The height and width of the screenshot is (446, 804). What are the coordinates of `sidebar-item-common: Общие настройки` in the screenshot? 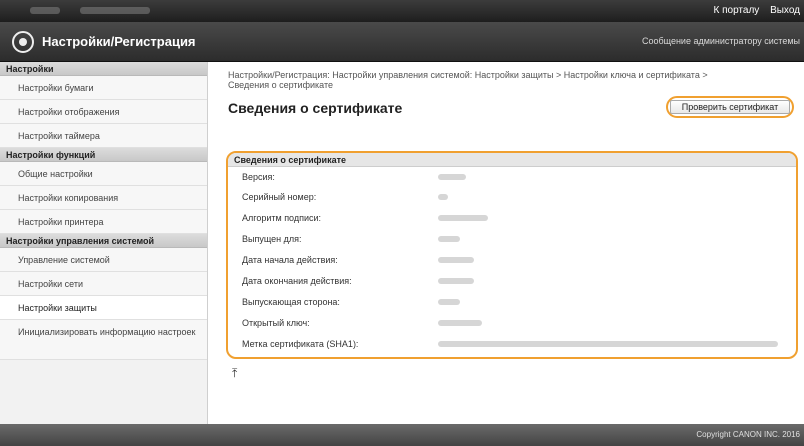 It's located at (103, 174).